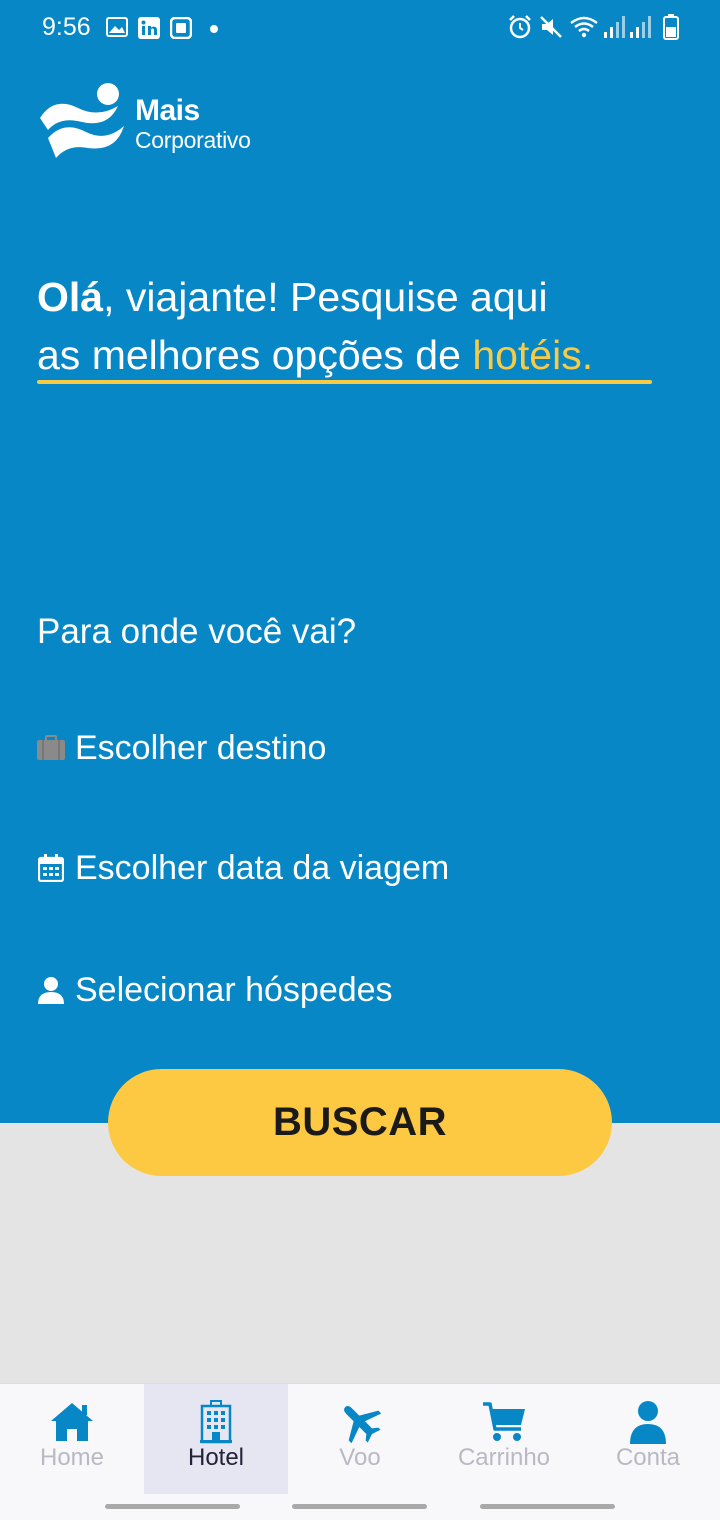 Image resolution: width=720 pixels, height=1520 pixels. I want to click on date-label: Escolher data da viagem, so click(262, 867).